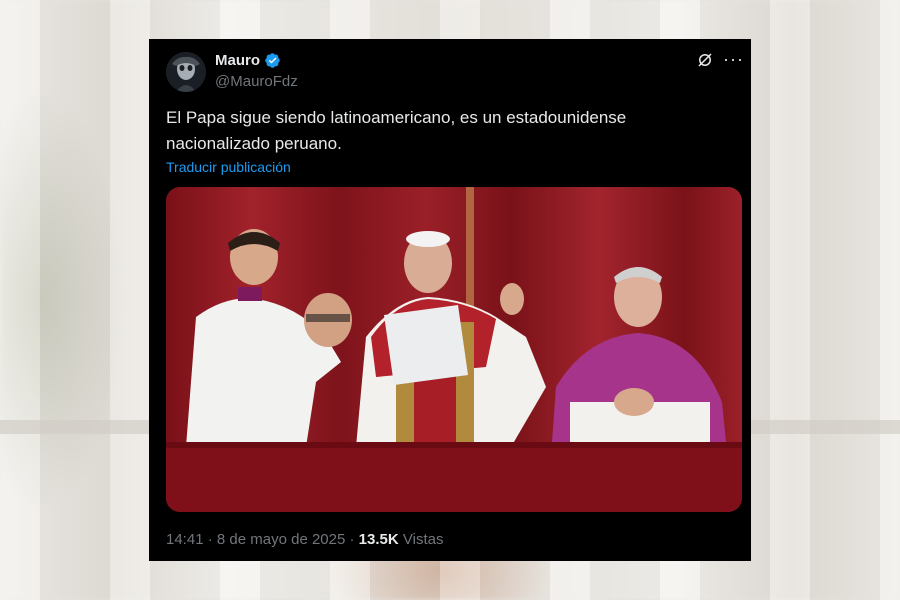 The width and height of the screenshot is (900, 600). Describe the element at coordinates (237, 60) in the screenshot. I see `display-name: Mauro` at that location.